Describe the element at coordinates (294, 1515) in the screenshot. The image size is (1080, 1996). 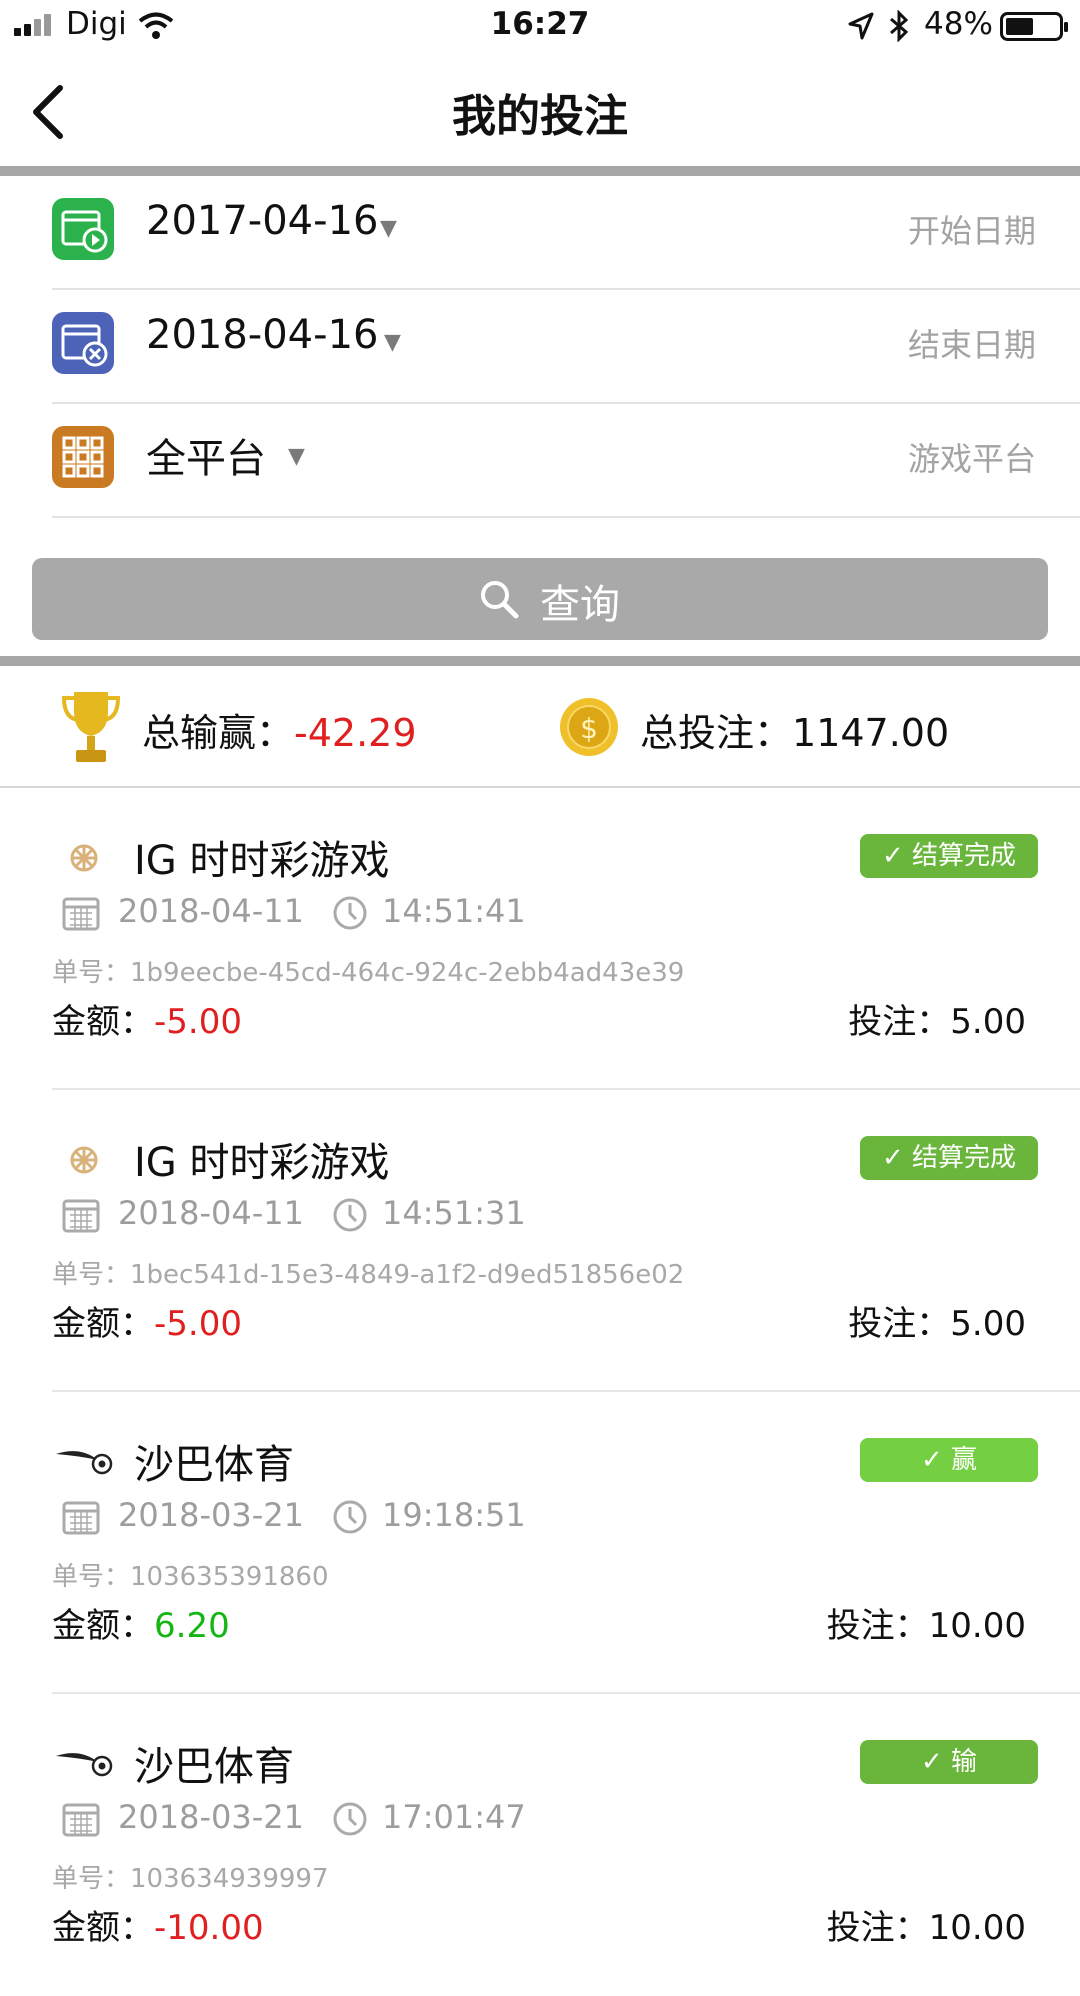
I see `datetime-line: 2018-03-21 19:18:51` at that location.